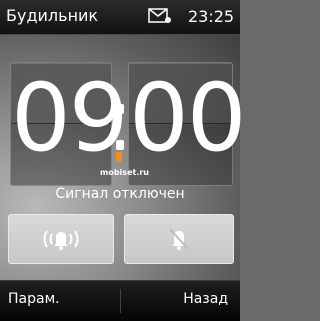 The height and width of the screenshot is (321, 320). What do you see at coordinates (34, 299) in the screenshot?
I see `options-softkey: Парам.` at bounding box center [34, 299].